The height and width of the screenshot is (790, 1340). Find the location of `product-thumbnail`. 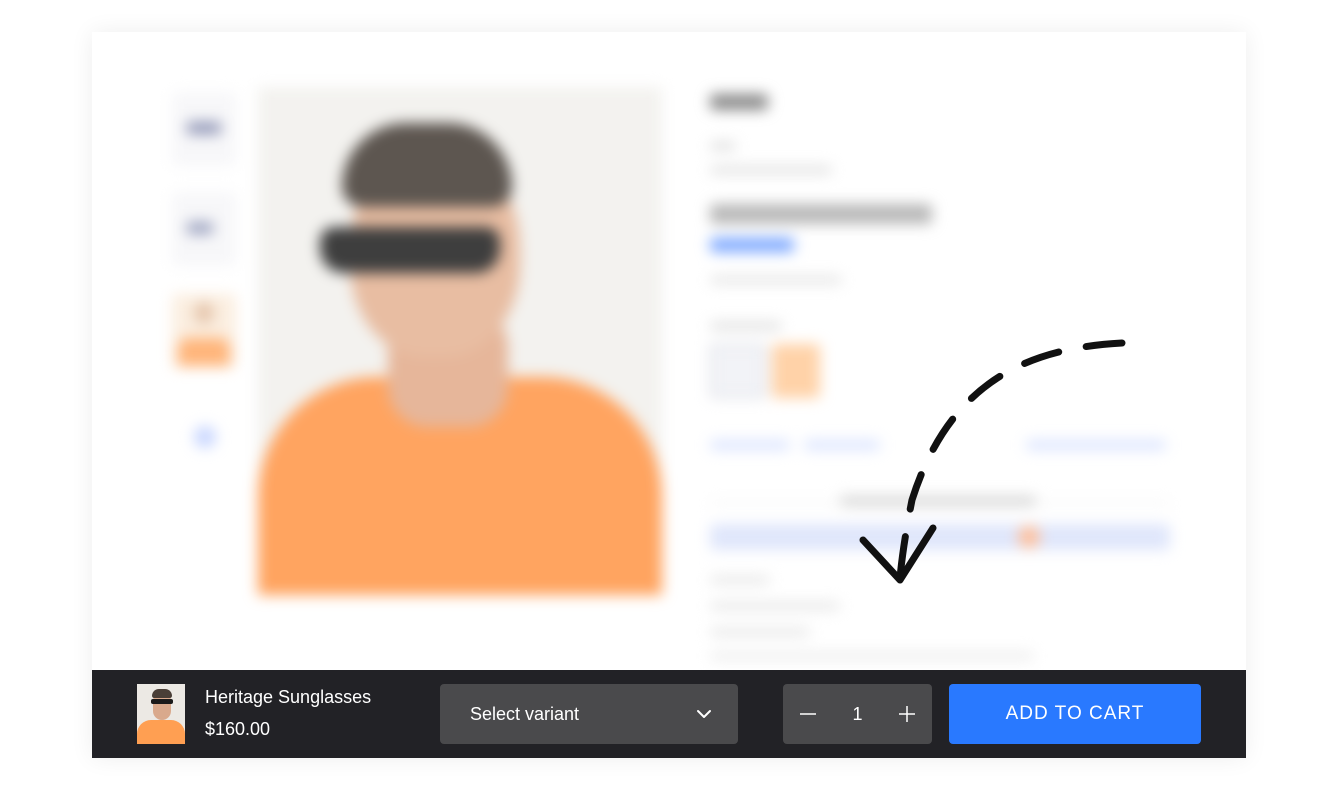

product-thumbnail is located at coordinates (161, 714).